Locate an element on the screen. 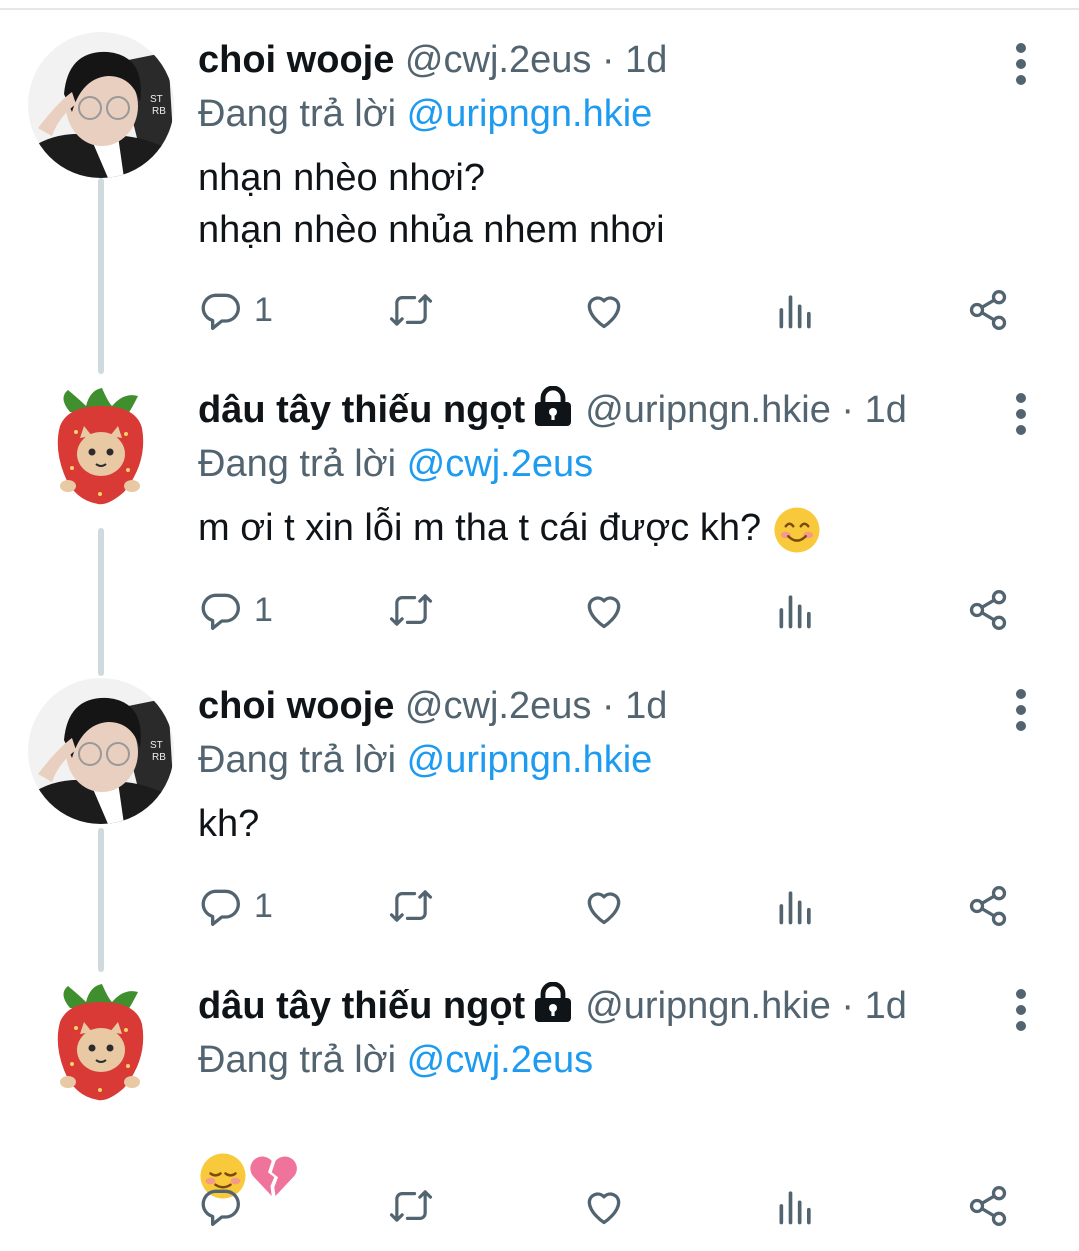  tweet-text-content: m ơi t xin lỗi m tha t cái được kh? is located at coordinates (480, 528).